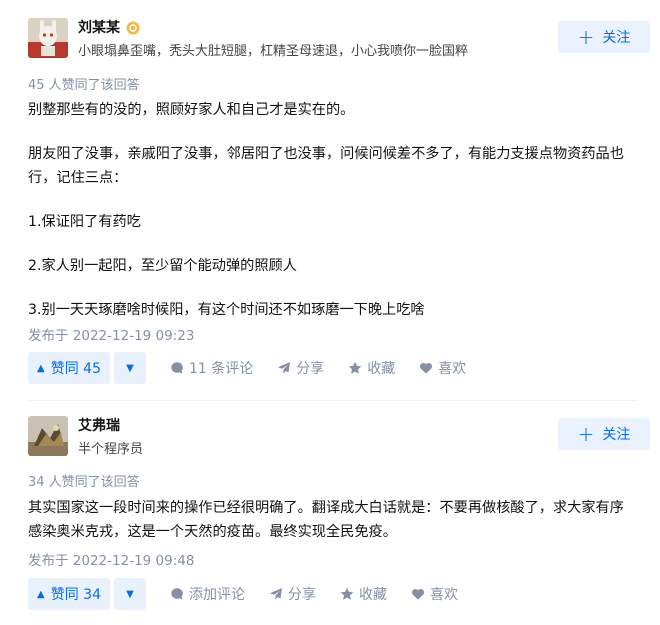  What do you see at coordinates (99, 27) in the screenshot?
I see `author-name: 刘某某` at bounding box center [99, 27].